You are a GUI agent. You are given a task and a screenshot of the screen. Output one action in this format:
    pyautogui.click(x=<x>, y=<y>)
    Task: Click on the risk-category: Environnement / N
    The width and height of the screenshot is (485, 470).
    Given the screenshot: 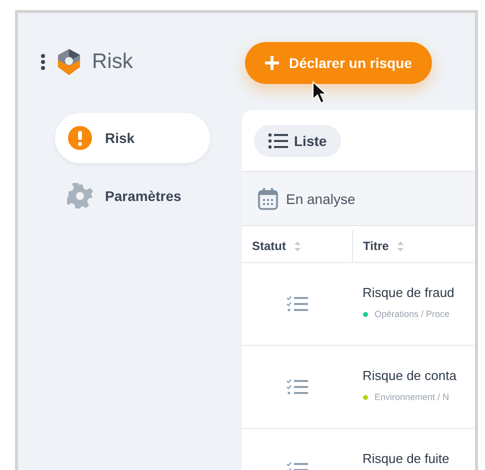 What is the action you would take?
    pyautogui.click(x=412, y=397)
    